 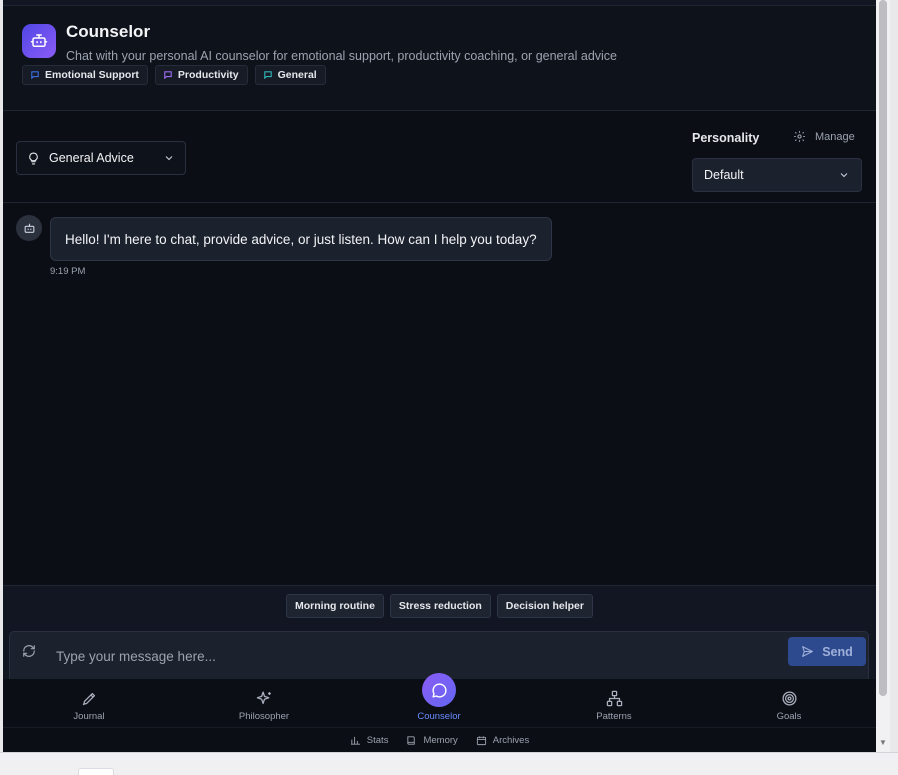 I want to click on page-title: Counselor, so click(x=108, y=31).